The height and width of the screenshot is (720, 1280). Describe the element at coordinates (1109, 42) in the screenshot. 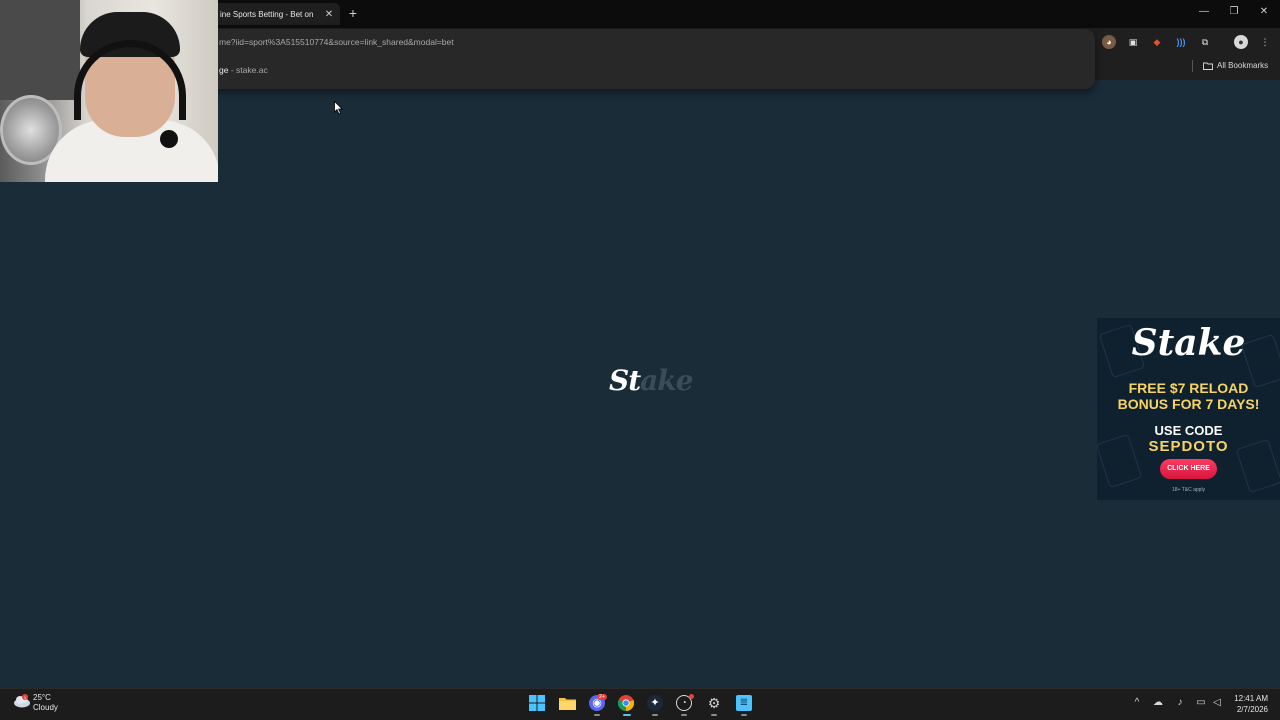

I see `extension-monkey-icon: ◕` at that location.